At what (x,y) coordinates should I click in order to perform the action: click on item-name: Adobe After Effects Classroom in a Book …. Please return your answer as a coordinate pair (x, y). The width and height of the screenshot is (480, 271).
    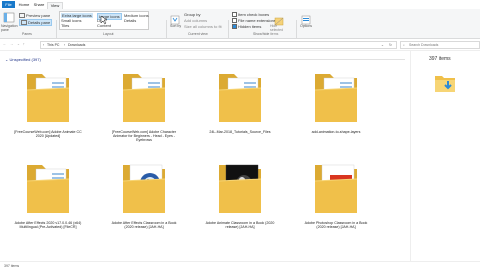
    Looking at the image, I should click on (144, 225).